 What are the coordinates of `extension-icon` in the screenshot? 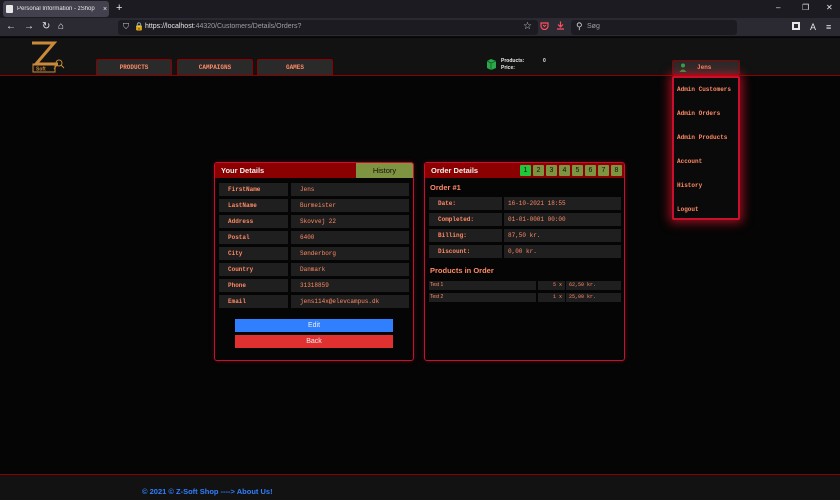 It's located at (796, 27).